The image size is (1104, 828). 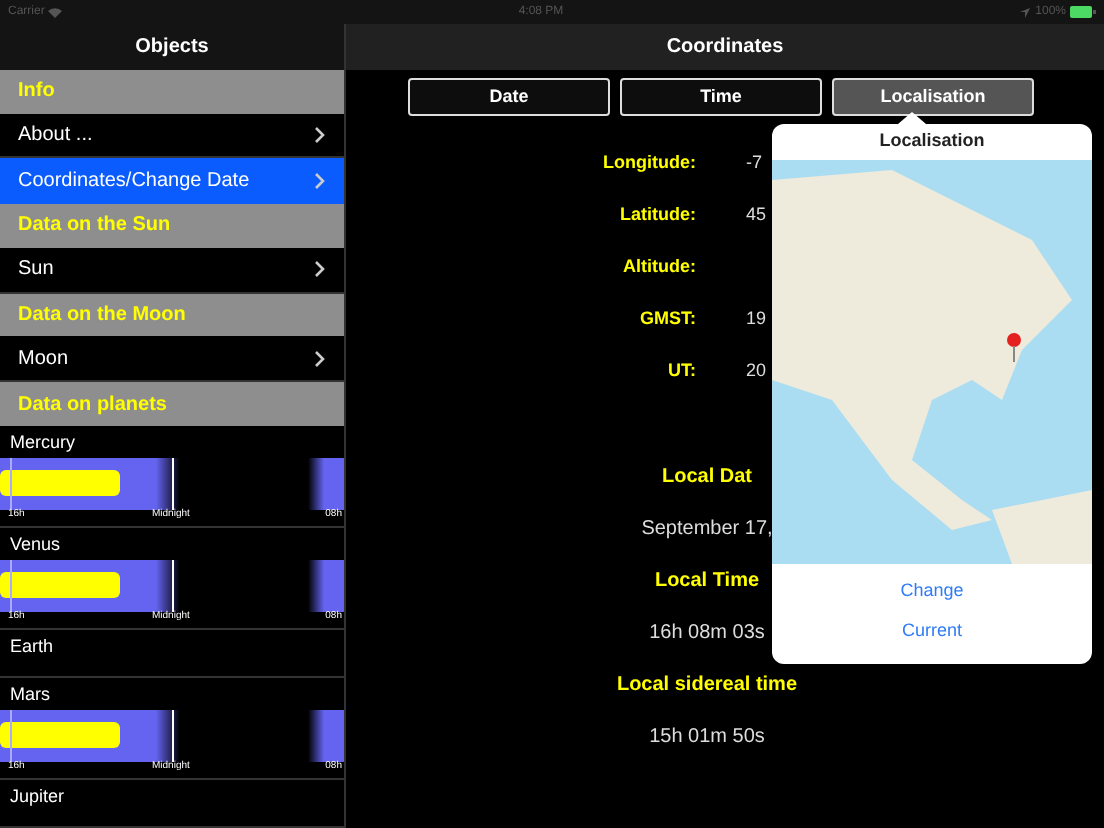 I want to click on segment-tab: Date, so click(x=509, y=97).